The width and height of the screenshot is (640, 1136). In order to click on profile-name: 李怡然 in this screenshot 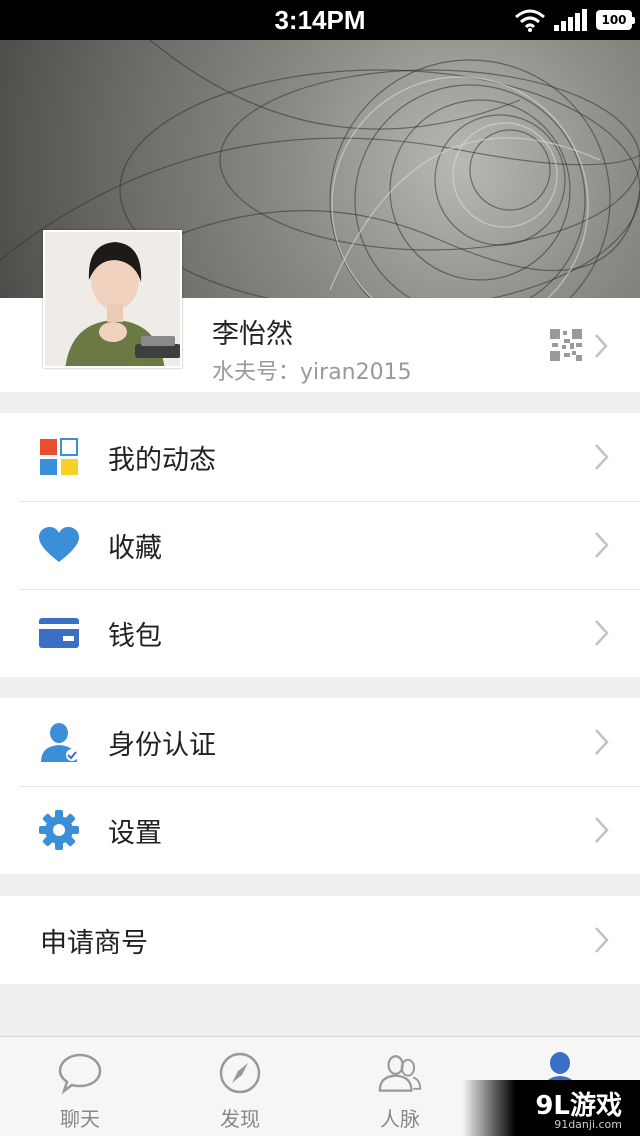, I will do `click(252, 334)`.